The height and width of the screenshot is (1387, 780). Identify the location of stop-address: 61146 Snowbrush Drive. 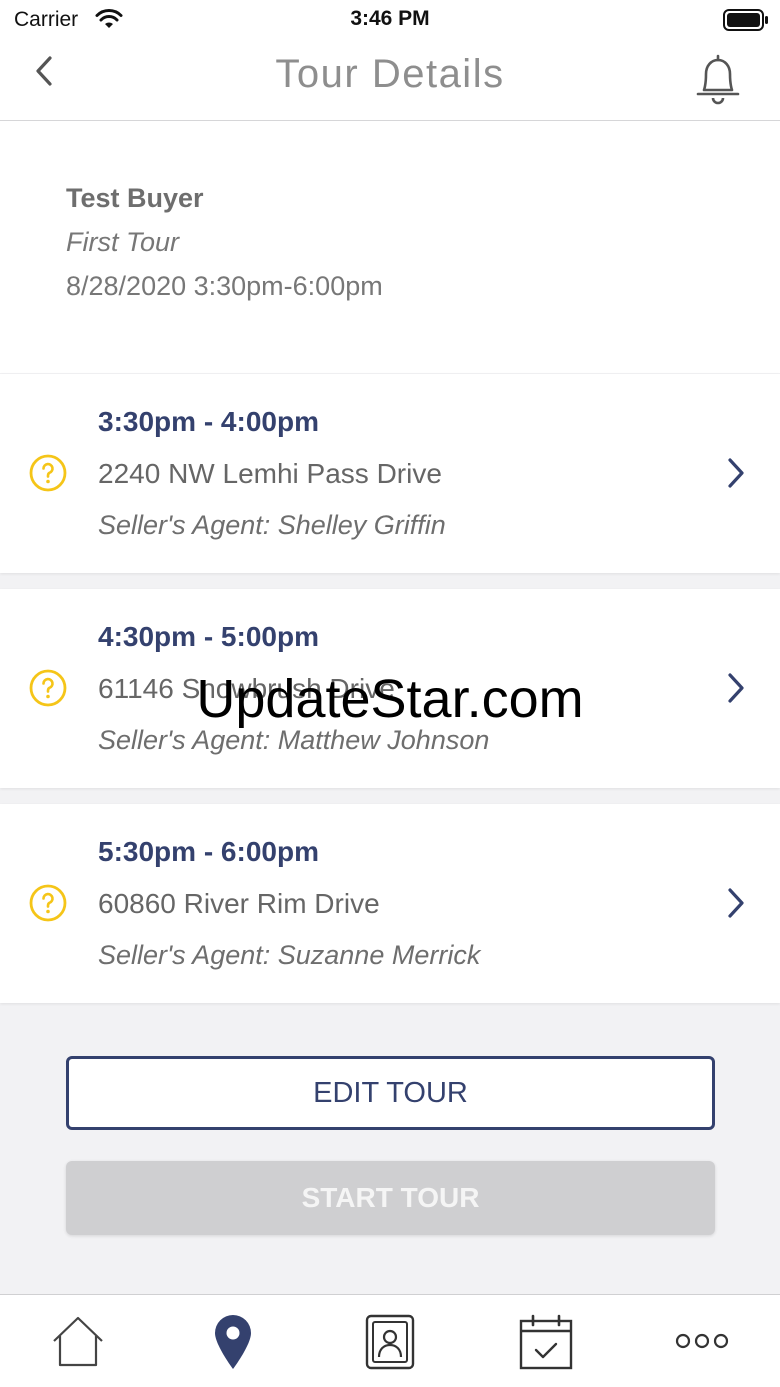
(246, 688).